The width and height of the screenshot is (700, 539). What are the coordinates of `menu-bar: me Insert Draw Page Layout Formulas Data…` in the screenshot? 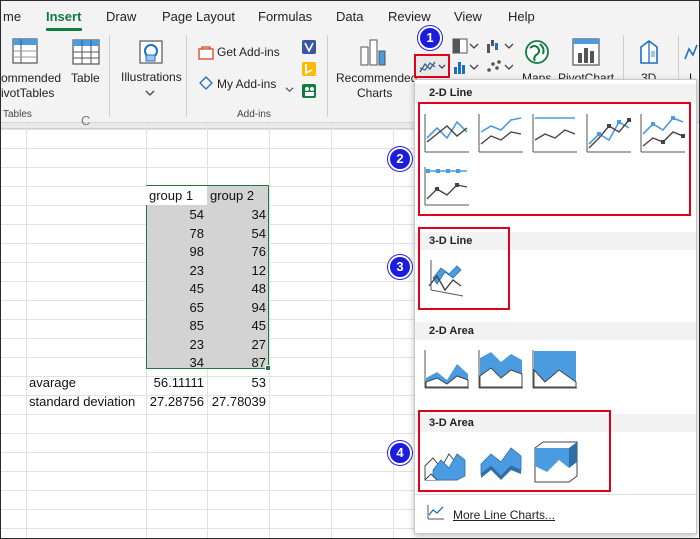 It's located at (350, 16).